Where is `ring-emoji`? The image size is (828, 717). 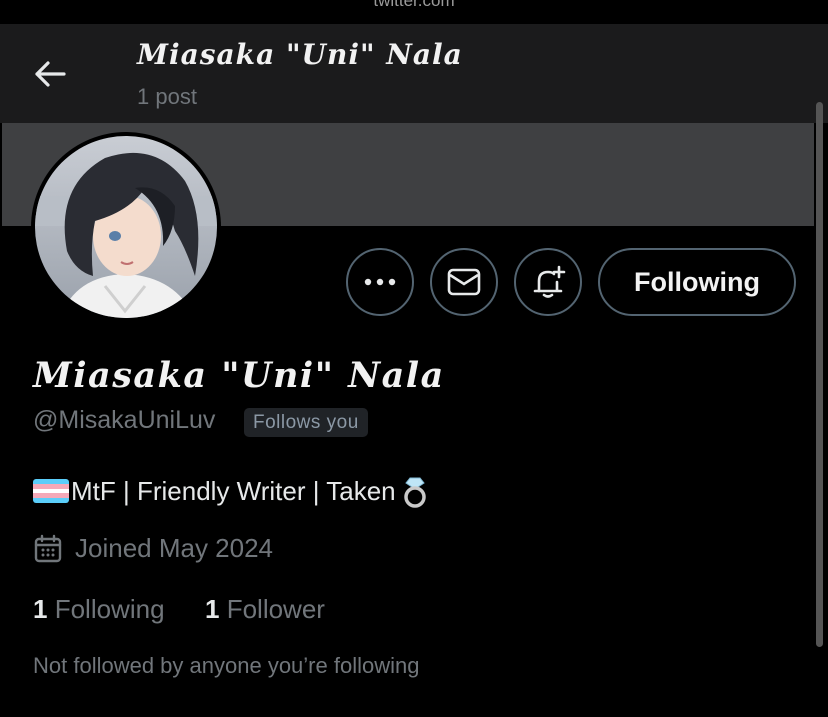
ring-emoji is located at coordinates (414, 492).